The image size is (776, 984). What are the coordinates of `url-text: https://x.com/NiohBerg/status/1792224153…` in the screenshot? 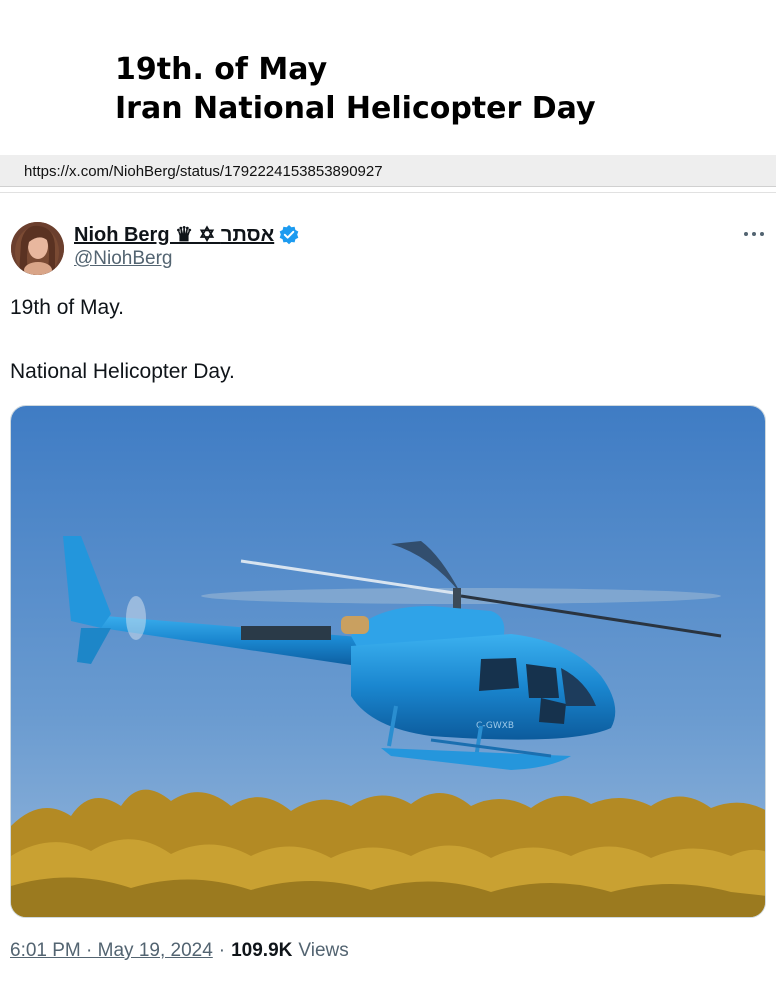 It's located at (203, 171).